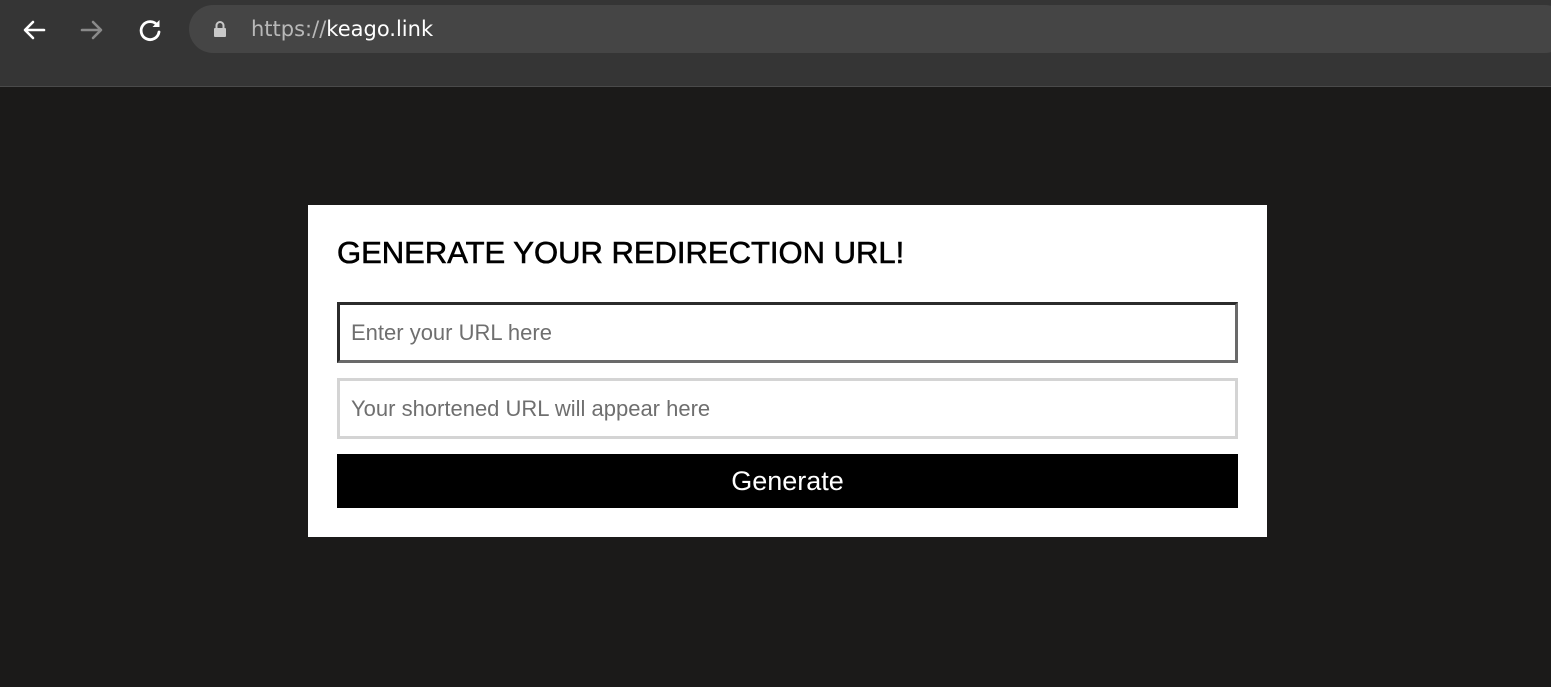 Image resolution: width=1551 pixels, height=687 pixels. I want to click on forward-button, so click(92, 30).